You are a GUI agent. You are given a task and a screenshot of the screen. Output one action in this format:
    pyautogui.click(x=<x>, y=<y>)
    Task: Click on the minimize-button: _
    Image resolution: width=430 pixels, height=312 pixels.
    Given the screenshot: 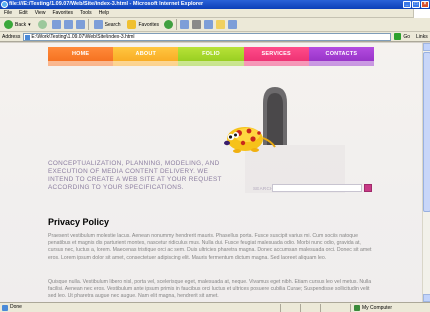 What is the action you would take?
    pyautogui.click(x=407, y=4)
    